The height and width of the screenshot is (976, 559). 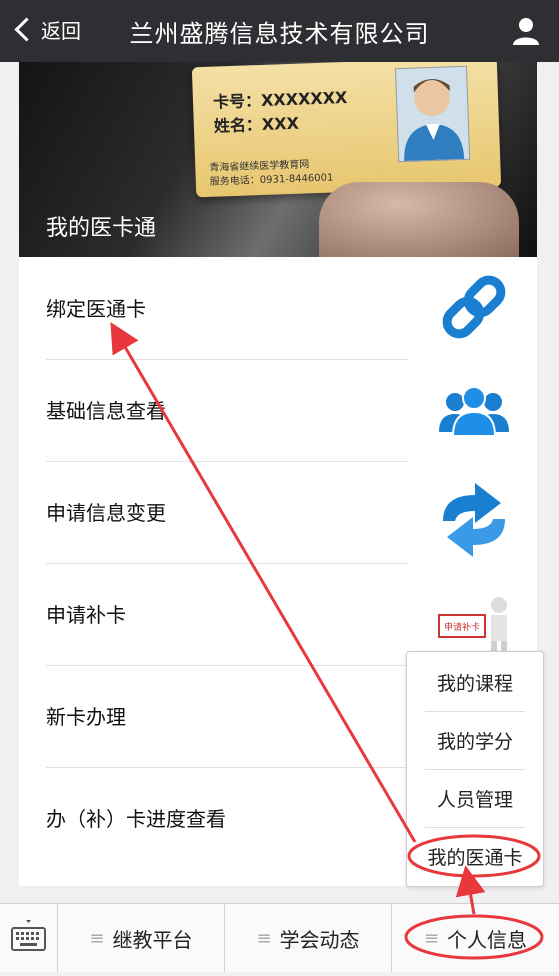 What do you see at coordinates (474, 520) in the screenshot?
I see `swap-arrows-icon` at bounding box center [474, 520].